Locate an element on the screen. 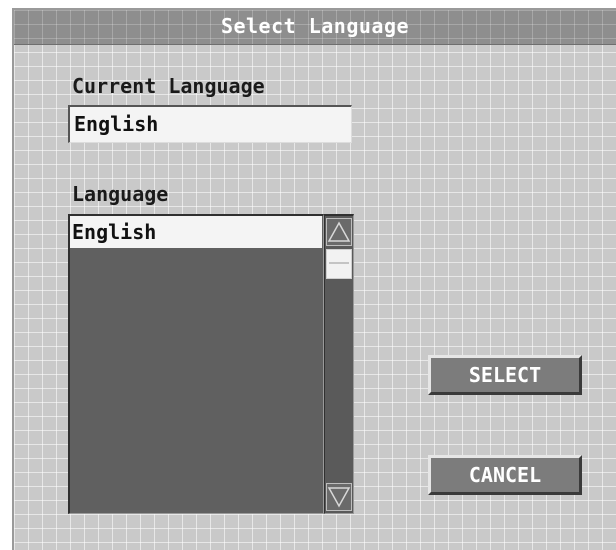 This screenshot has height=550, width=616. title-bar: Select Language is located at coordinates (315, 27).